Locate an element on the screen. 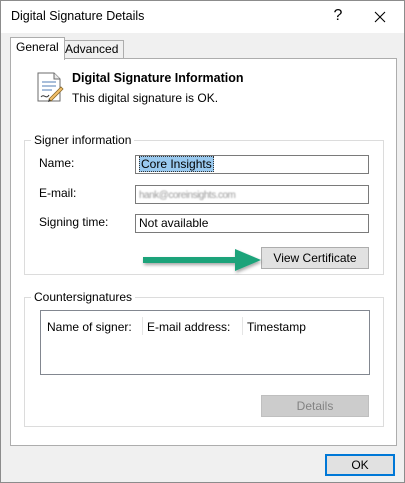 The image size is (405, 483). countersignatures-legend: Countersignatures is located at coordinates (83, 297).